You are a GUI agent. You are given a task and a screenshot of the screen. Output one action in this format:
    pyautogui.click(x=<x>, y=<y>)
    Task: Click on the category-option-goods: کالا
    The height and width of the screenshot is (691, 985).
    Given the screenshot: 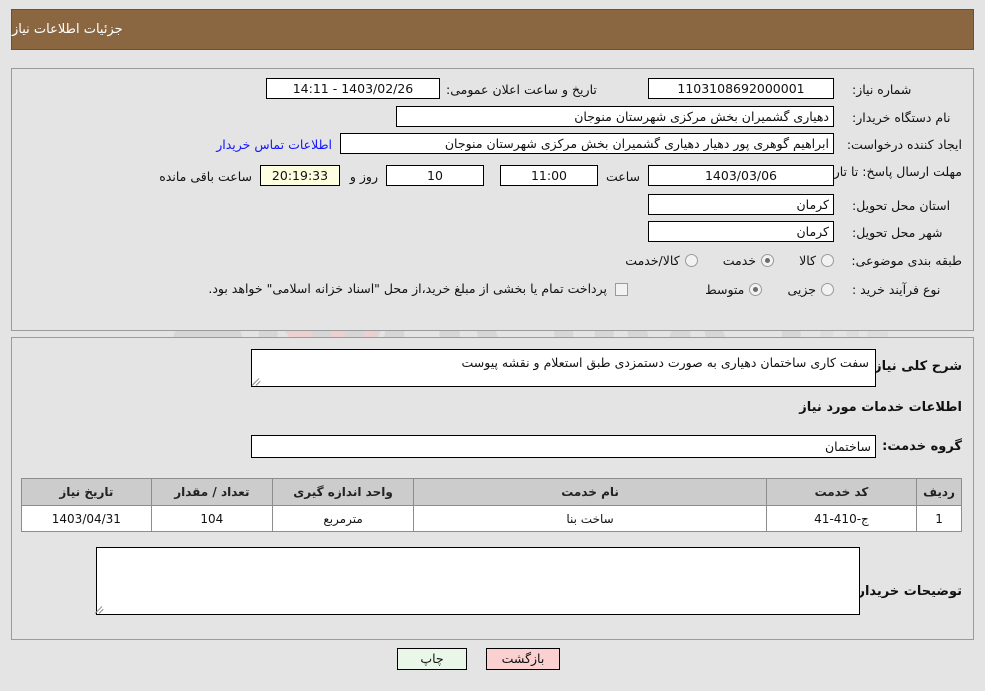 What is the action you would take?
    pyautogui.click(x=816, y=260)
    